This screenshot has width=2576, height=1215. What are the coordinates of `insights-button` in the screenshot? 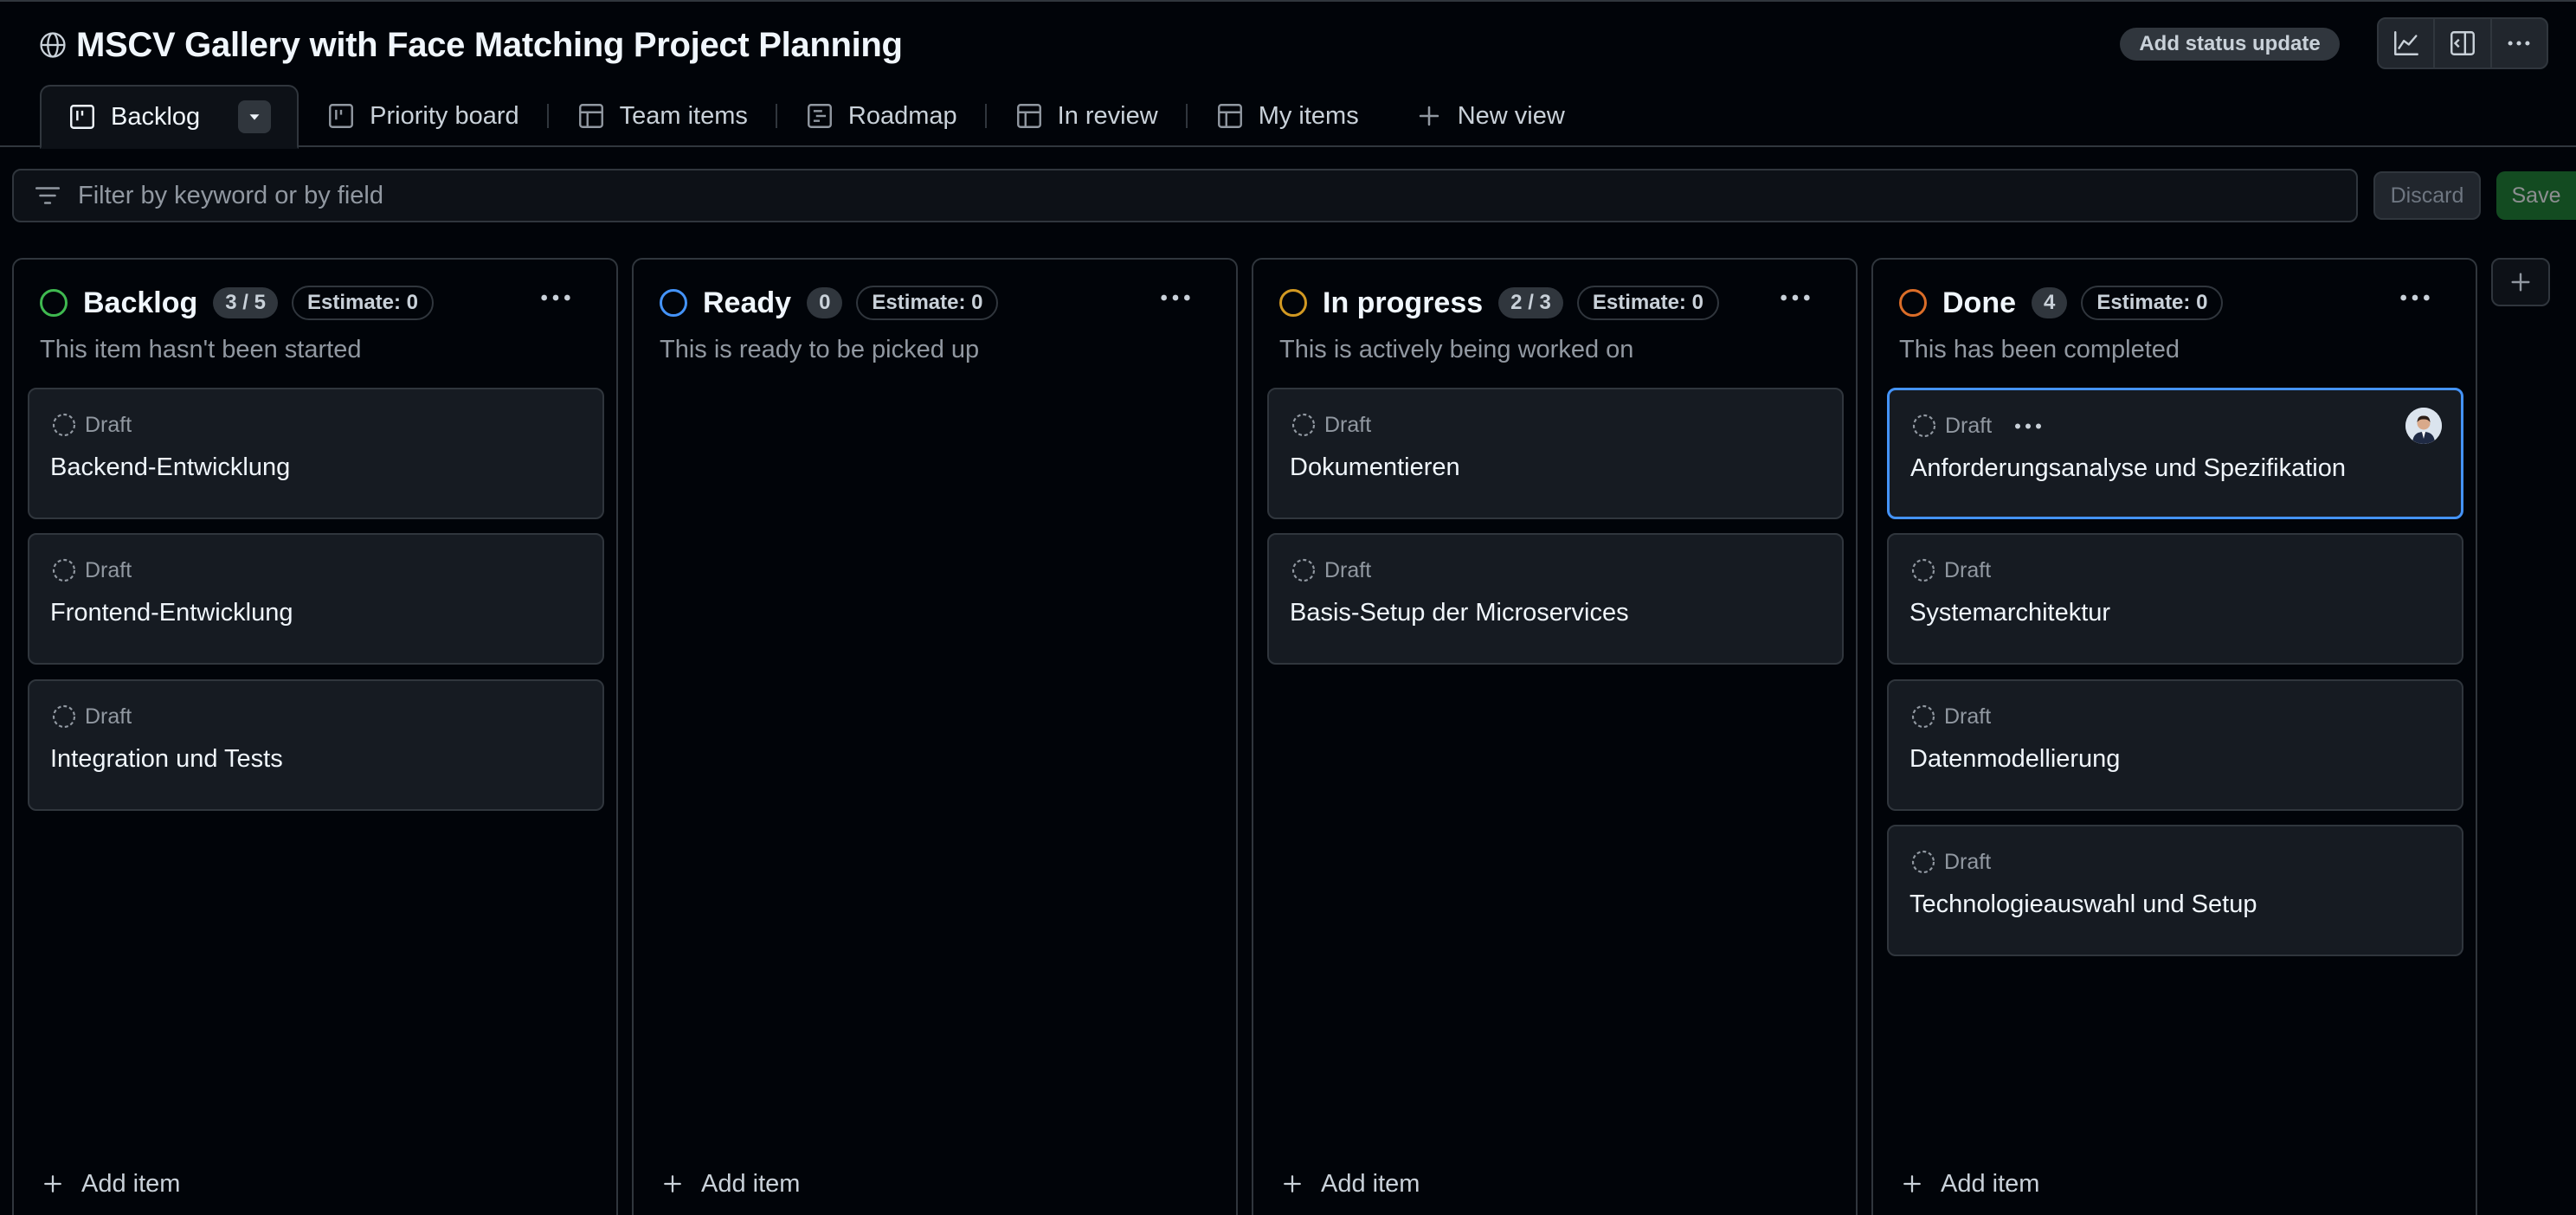 It's located at (2406, 43).